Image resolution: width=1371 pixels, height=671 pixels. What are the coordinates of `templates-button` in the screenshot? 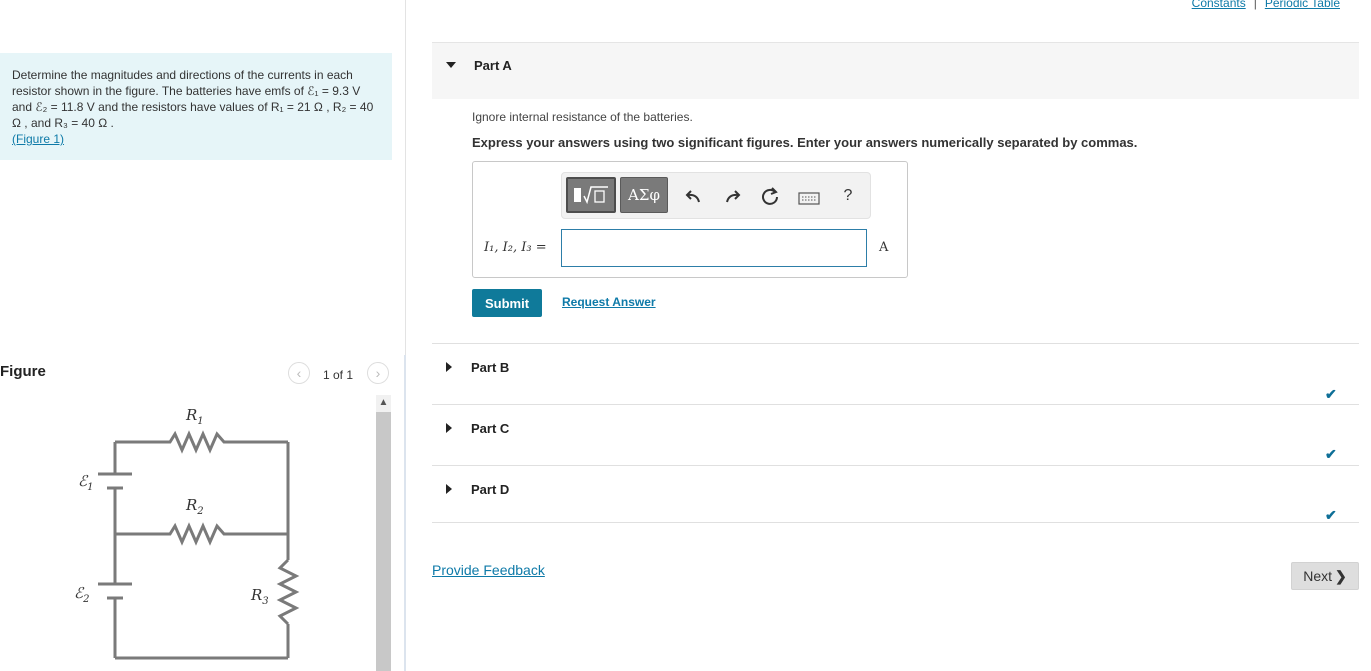 It's located at (591, 195).